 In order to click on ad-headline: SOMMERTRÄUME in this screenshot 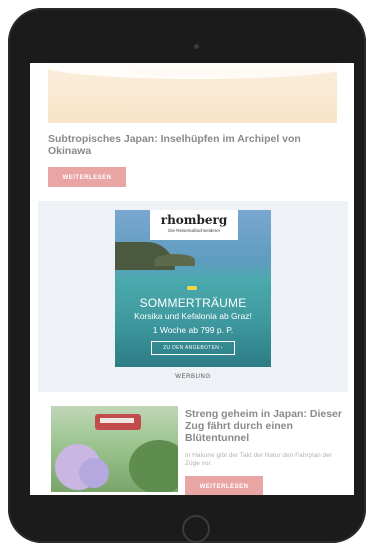, I will do `click(193, 303)`.